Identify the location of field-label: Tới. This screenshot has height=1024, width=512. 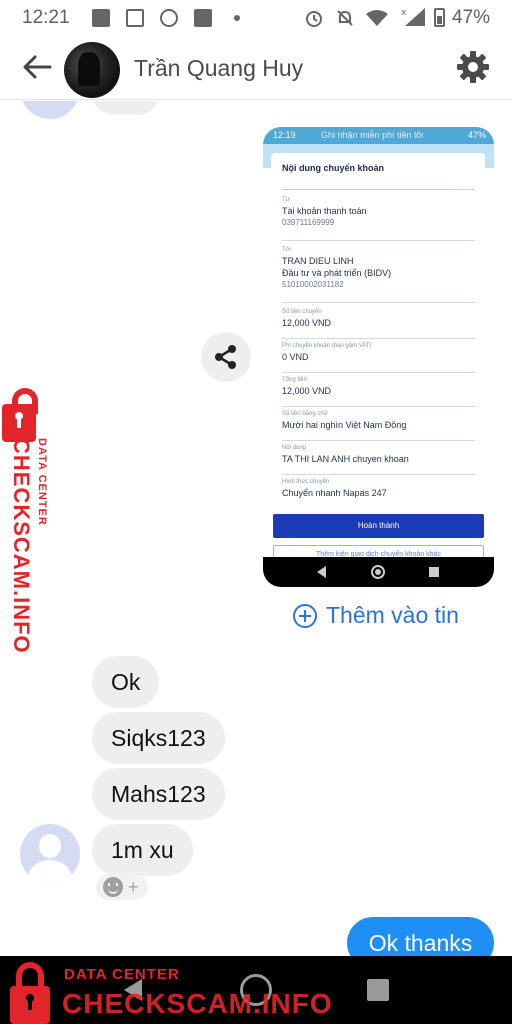
(286, 250).